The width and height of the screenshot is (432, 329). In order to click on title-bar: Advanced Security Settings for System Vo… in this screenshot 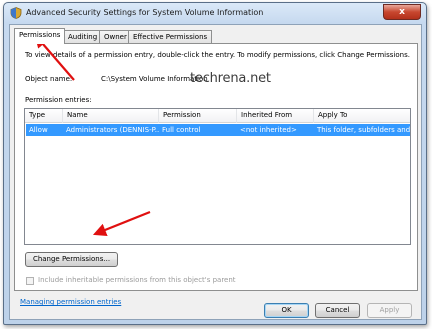, I will do `click(215, 13)`.